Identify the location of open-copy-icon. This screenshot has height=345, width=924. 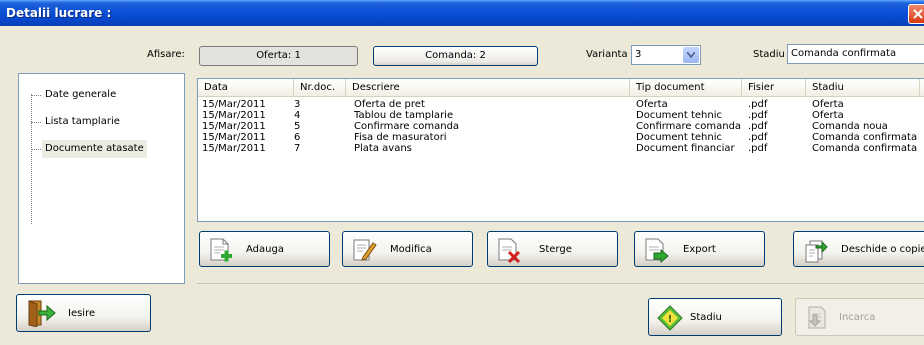
(816, 251).